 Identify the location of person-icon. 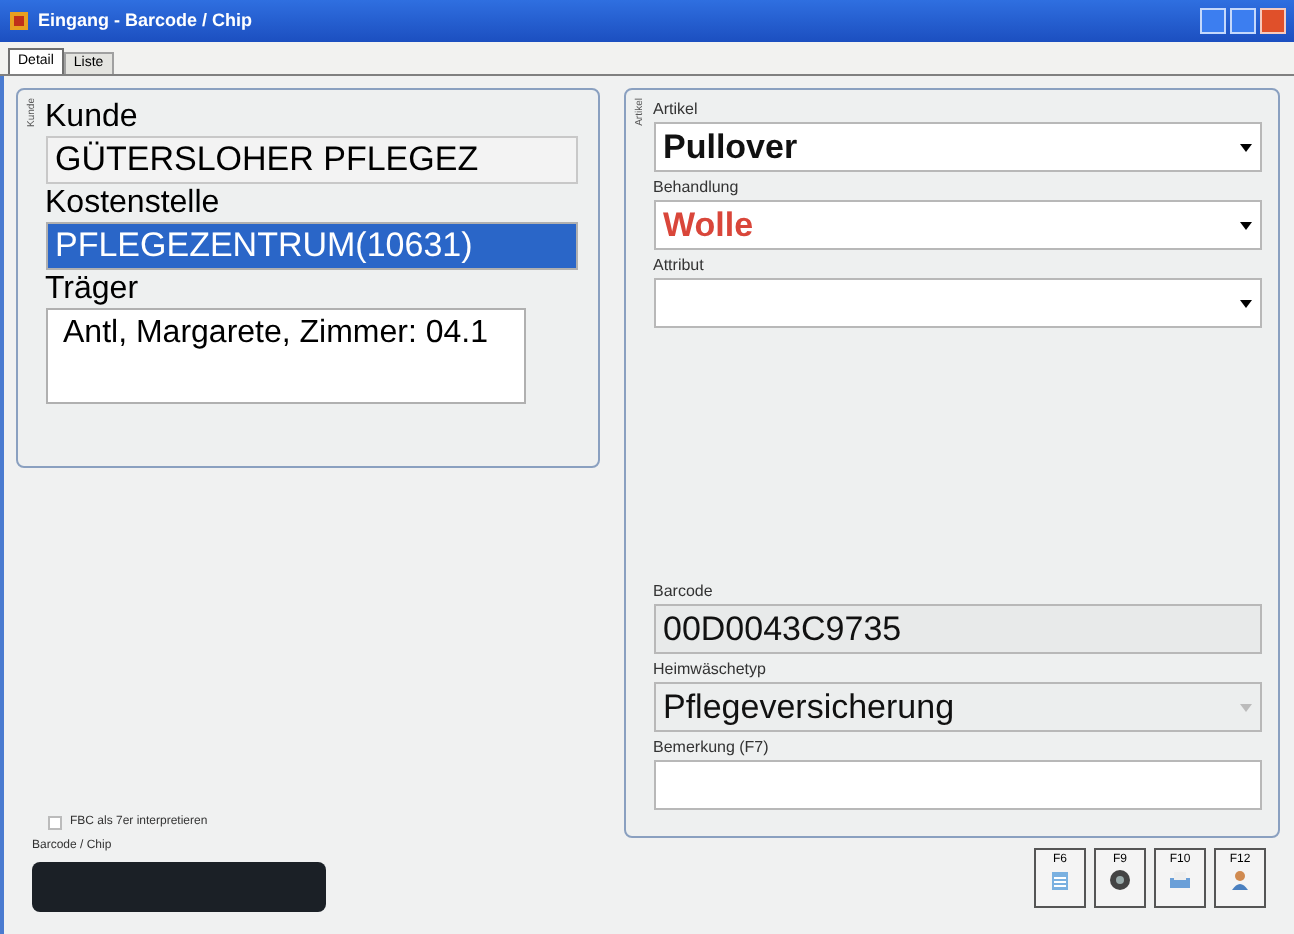
(1240, 880).